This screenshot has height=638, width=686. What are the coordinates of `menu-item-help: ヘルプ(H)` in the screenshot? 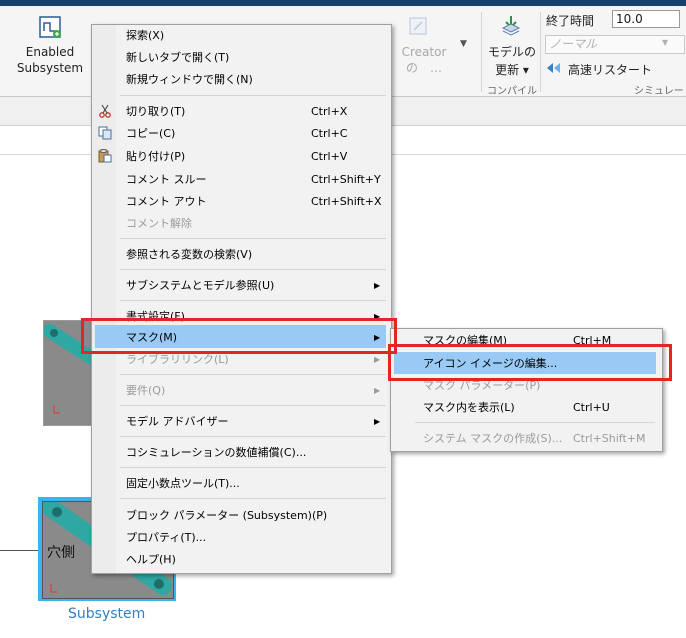 It's located at (253, 559).